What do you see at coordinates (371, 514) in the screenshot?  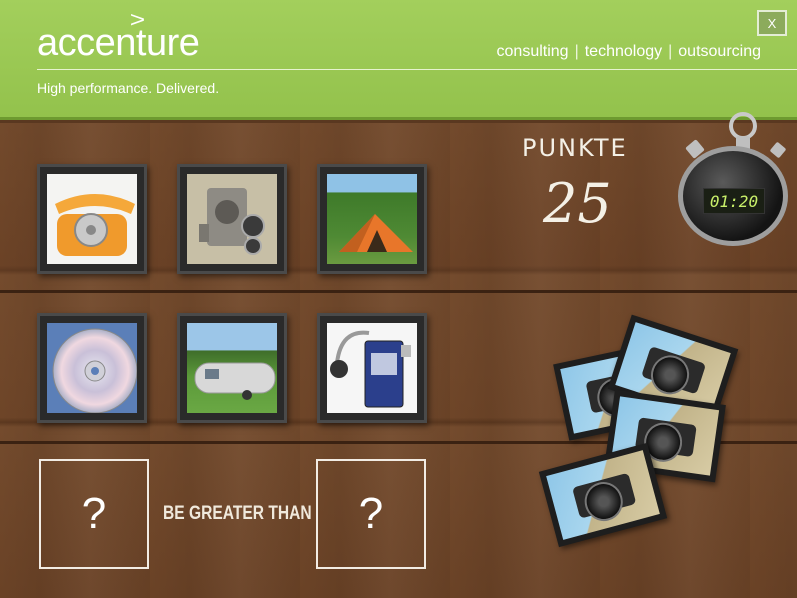 I see `answer-slot-right: ?` at bounding box center [371, 514].